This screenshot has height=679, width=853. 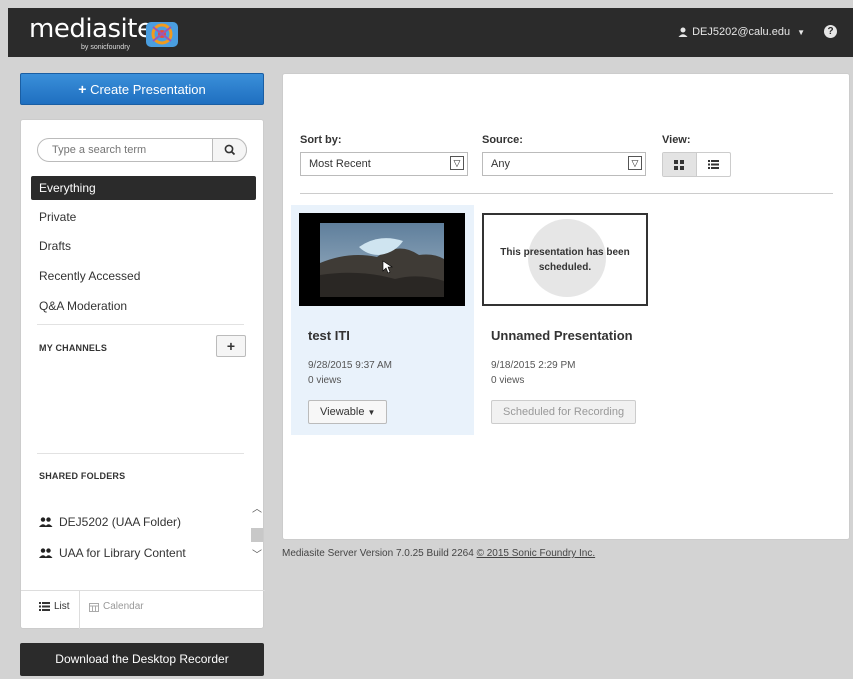 I want to click on help-icon: ?, so click(x=830, y=31).